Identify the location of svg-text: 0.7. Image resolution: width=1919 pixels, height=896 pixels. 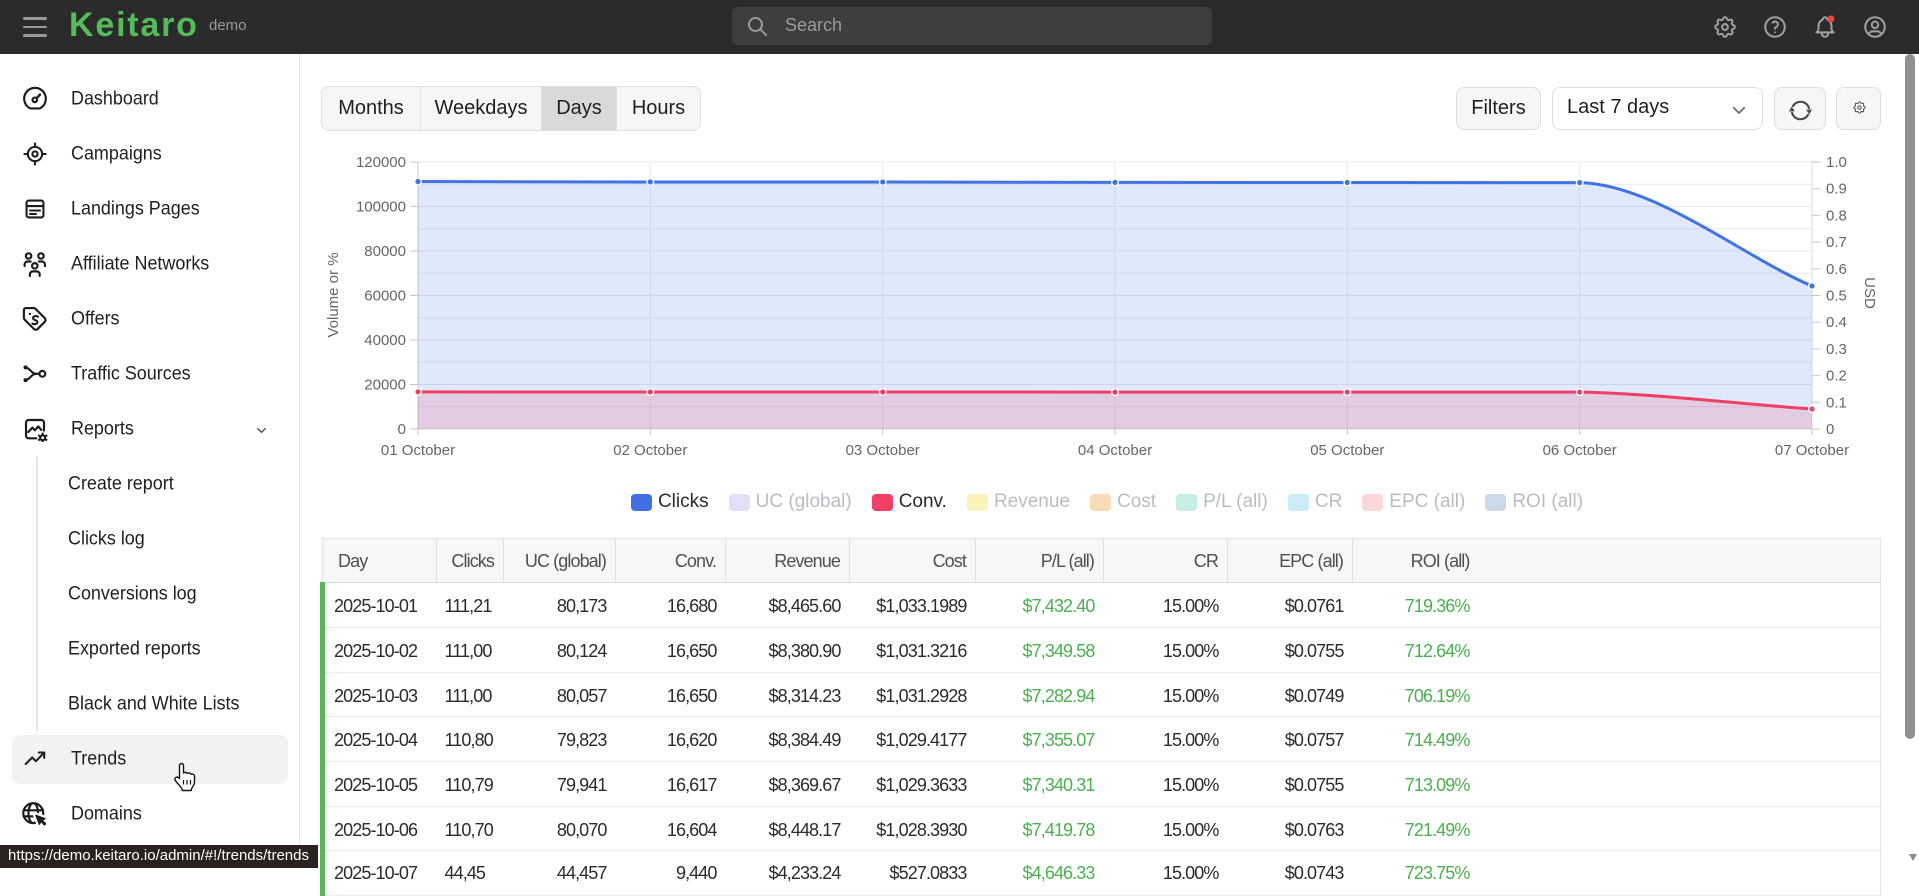
(1836, 242).